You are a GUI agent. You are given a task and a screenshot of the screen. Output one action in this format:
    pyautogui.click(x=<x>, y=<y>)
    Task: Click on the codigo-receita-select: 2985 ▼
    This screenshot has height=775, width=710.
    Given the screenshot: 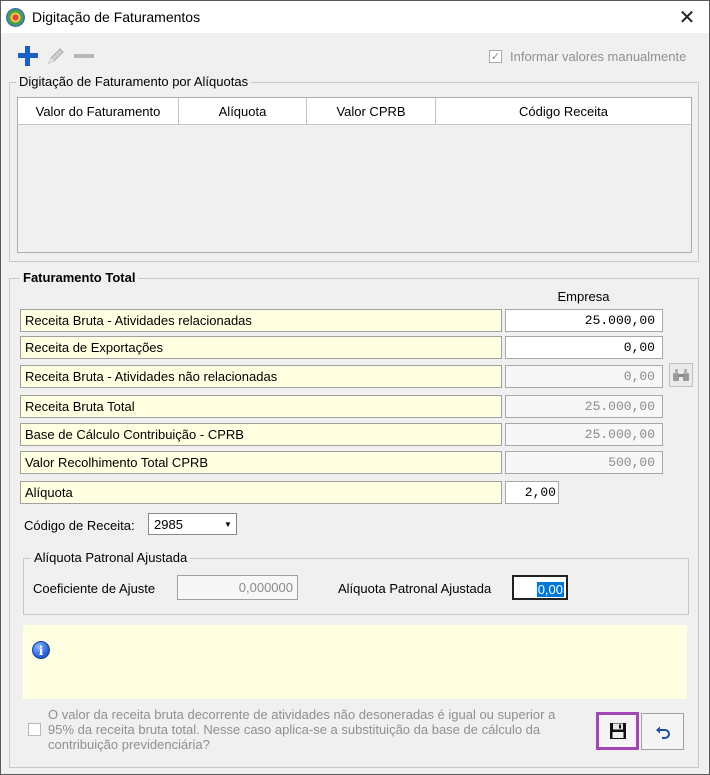 What is the action you would take?
    pyautogui.click(x=192, y=524)
    